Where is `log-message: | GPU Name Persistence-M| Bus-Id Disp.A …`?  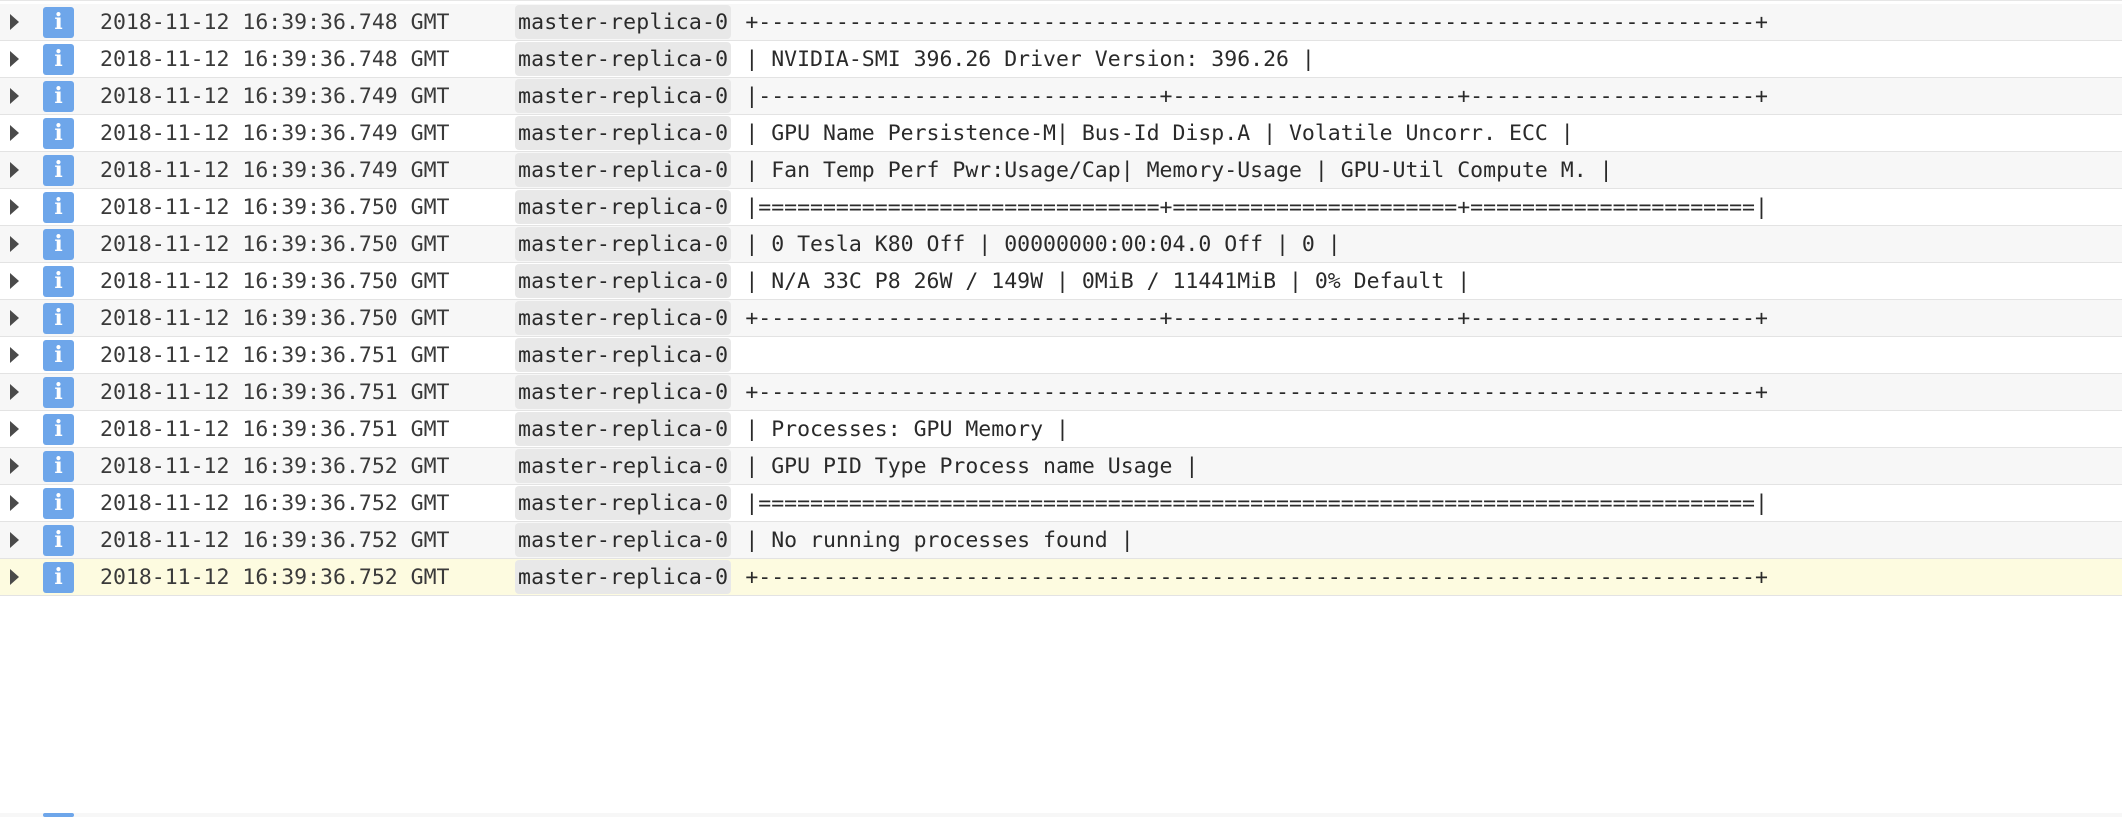 log-message: | GPU Name Persistence-M| Bus-Id Disp.A … is located at coordinates (1159, 133).